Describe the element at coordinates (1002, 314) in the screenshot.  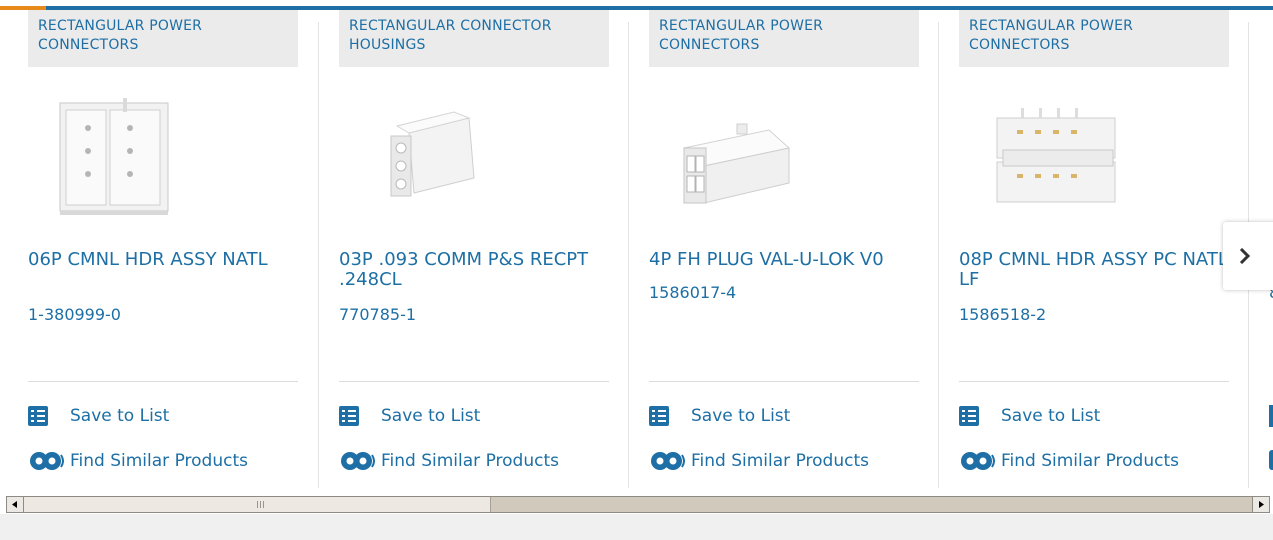
I see `part-number: 1586518-2` at that location.